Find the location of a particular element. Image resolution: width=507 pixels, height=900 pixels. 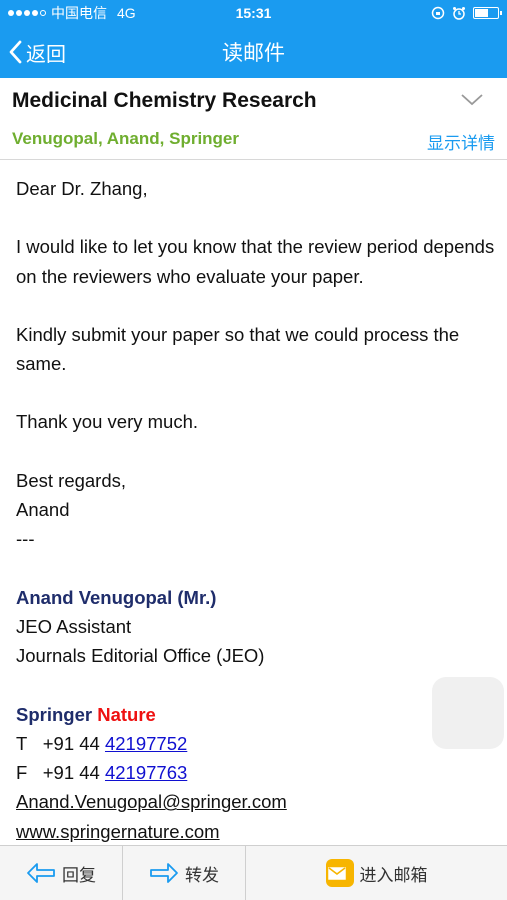

email-subject: Medicinal Chemistry Research is located at coordinates (164, 100).